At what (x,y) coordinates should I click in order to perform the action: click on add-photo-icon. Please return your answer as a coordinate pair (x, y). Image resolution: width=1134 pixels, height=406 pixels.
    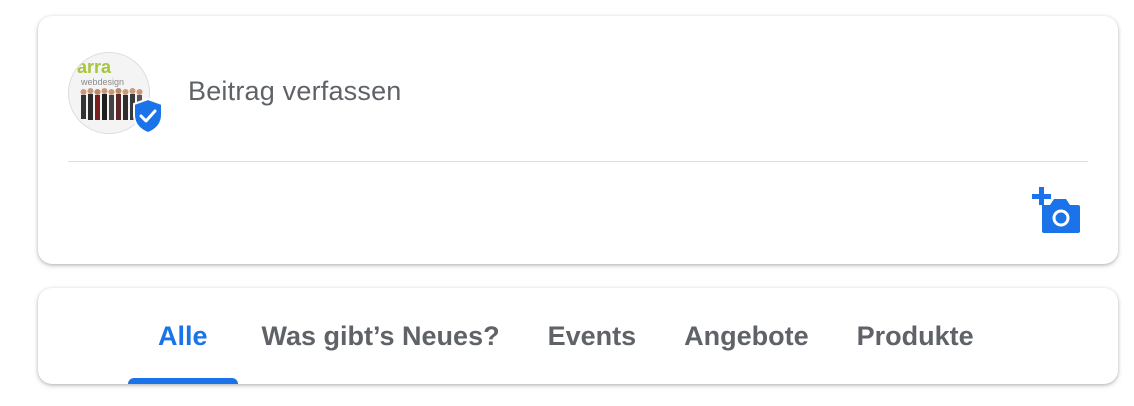
    Looking at the image, I should click on (1057, 211).